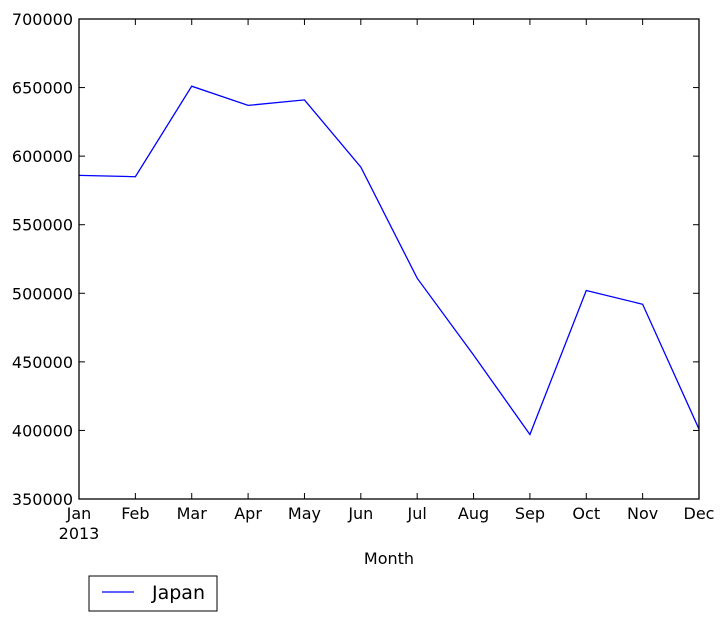 The height and width of the screenshot is (621, 724). I want to click on legend: Japan, so click(153, 593).